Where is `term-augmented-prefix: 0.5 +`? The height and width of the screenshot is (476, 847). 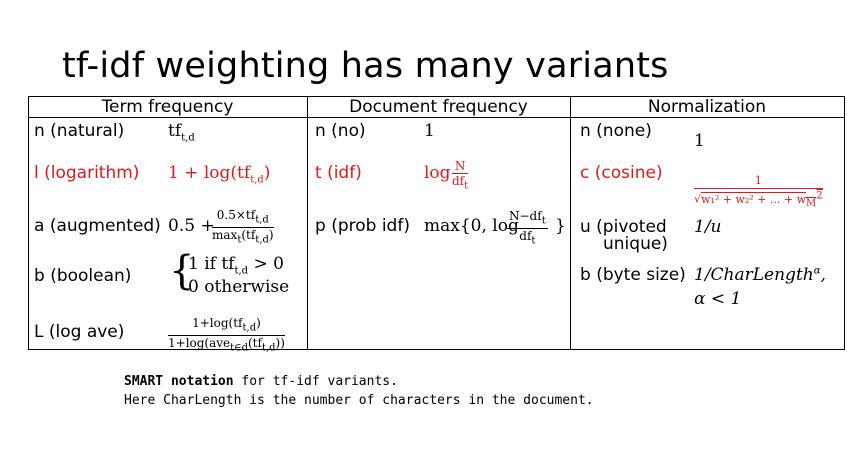 term-augmented-prefix: 0.5 + is located at coordinates (191, 226).